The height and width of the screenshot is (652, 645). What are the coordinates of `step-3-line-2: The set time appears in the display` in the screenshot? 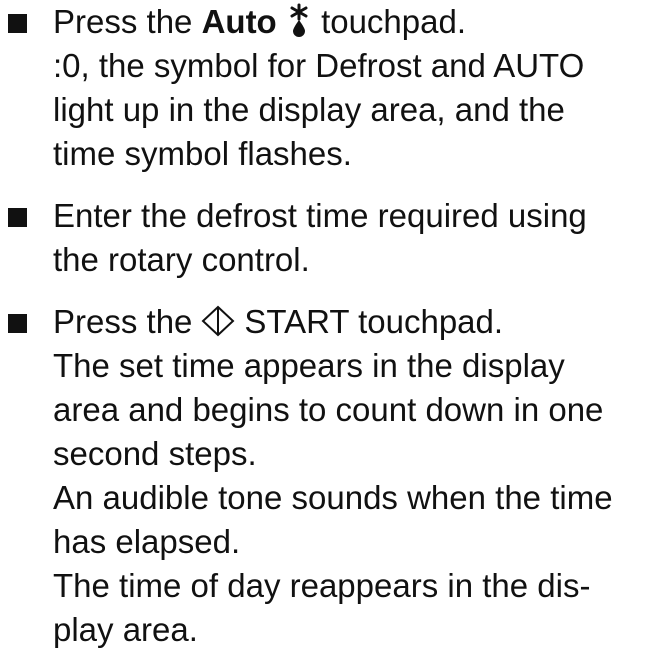 It's located at (309, 365).